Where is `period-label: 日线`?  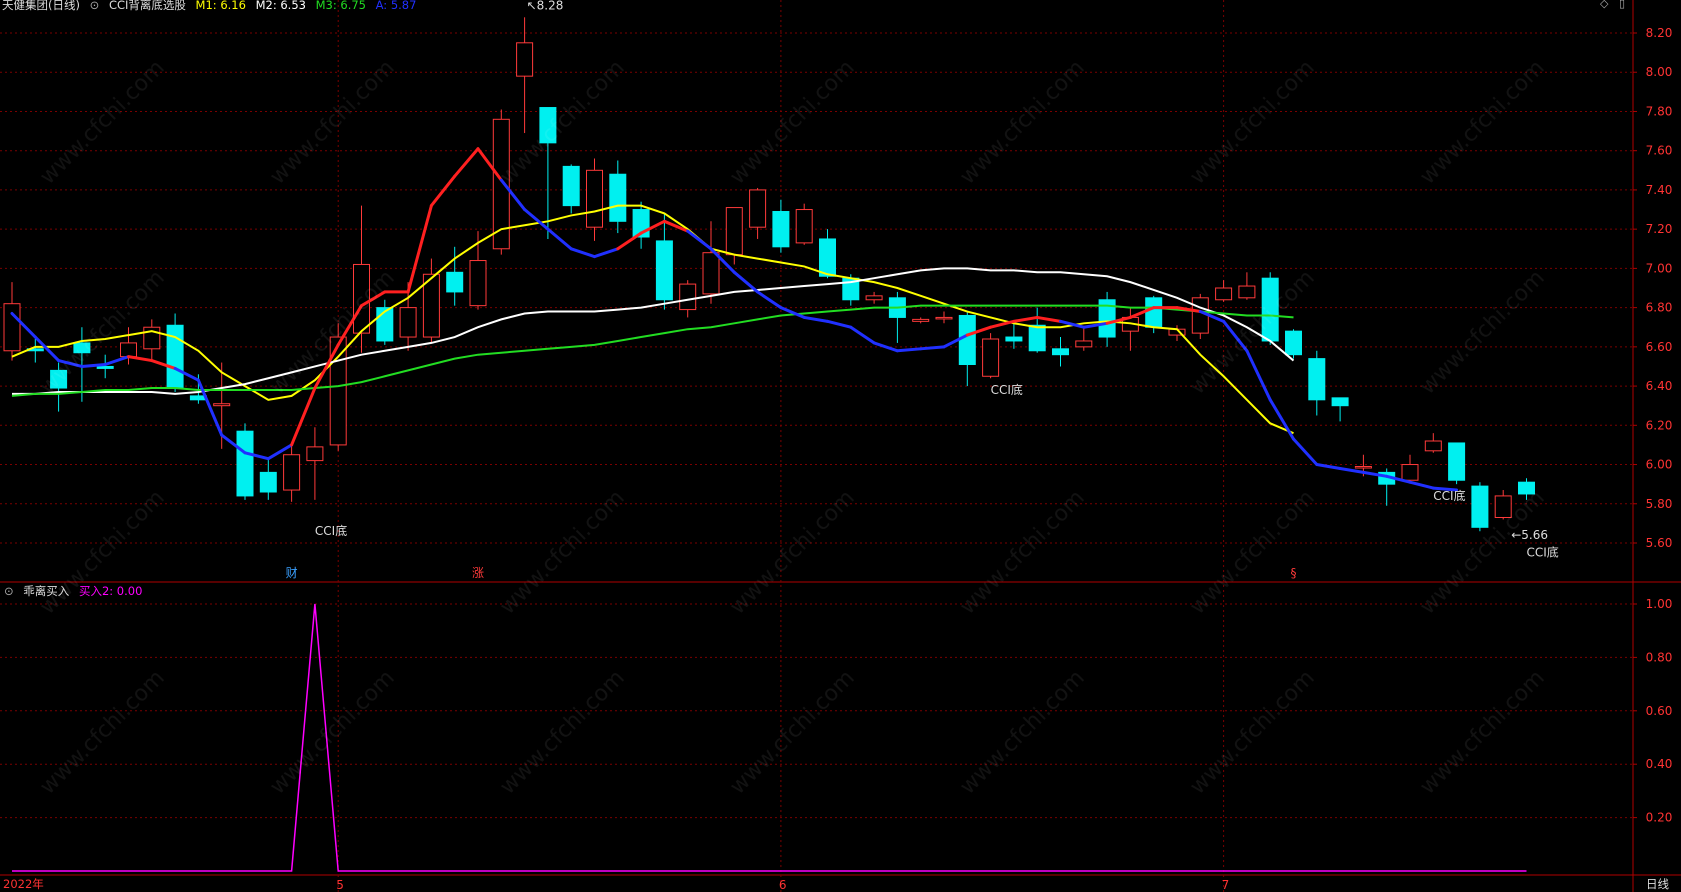 period-label: 日线 is located at coordinates (1657, 884).